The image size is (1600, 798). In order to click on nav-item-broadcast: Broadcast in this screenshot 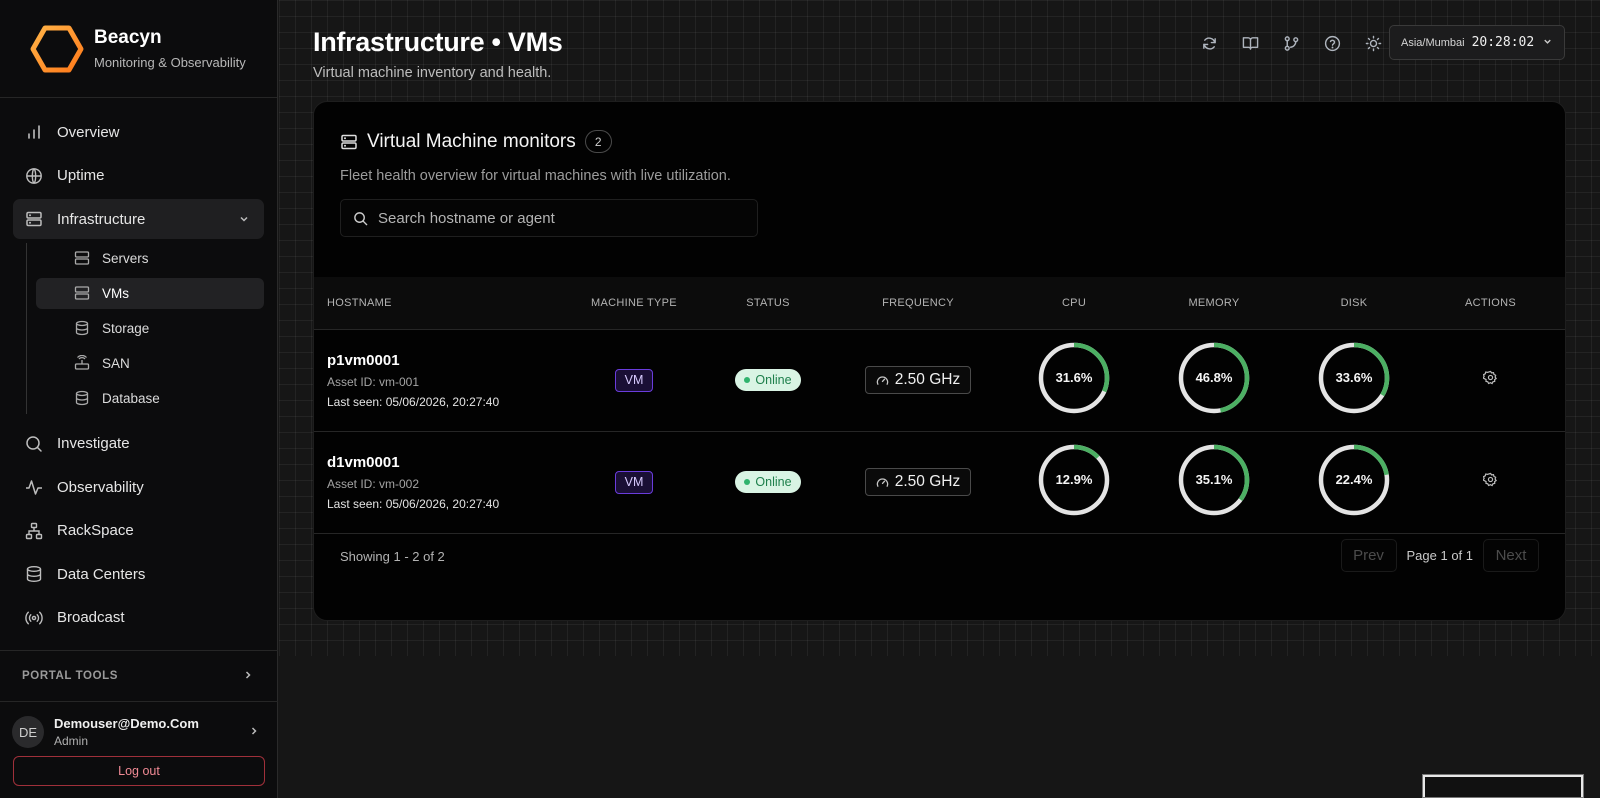, I will do `click(138, 618)`.